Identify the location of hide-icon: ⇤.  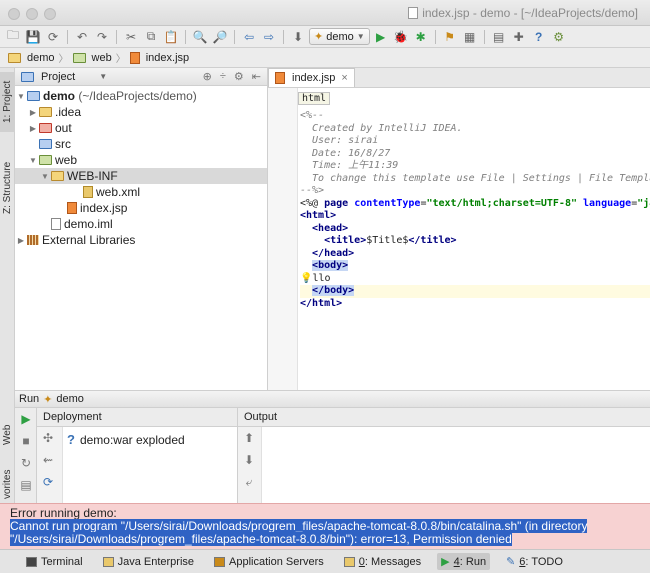
(256, 76).